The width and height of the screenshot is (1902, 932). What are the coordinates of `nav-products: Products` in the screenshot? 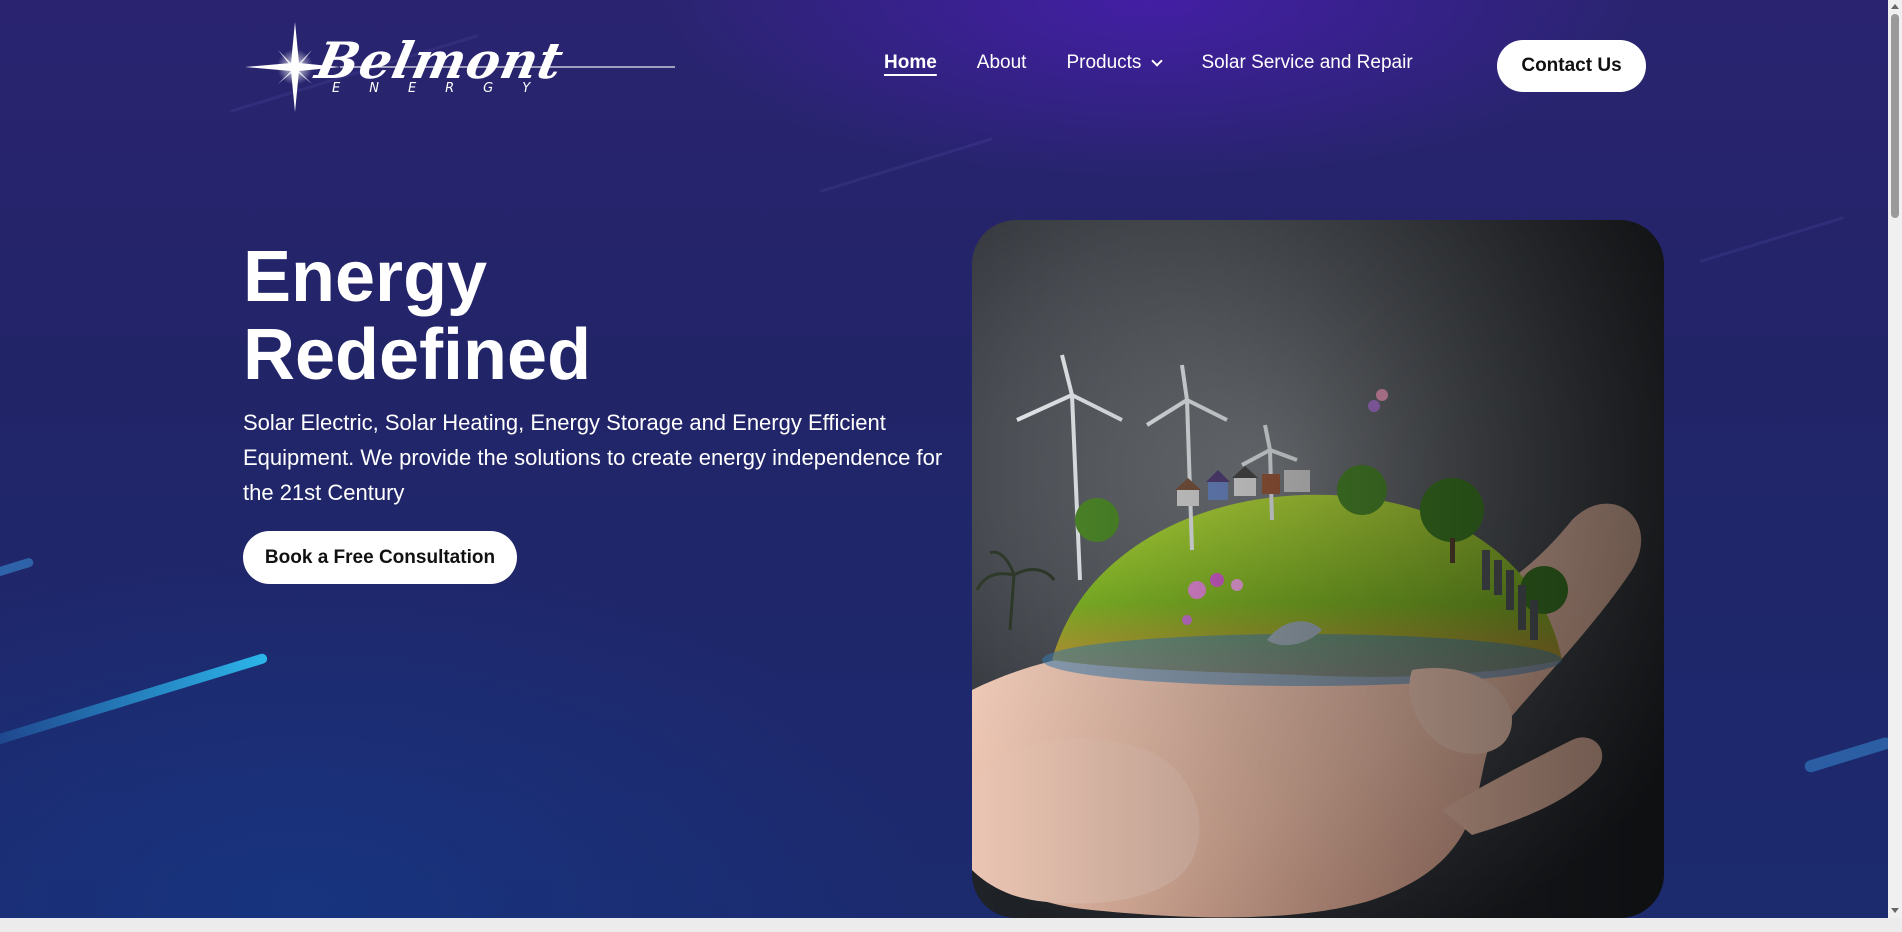 It's located at (1115, 63).